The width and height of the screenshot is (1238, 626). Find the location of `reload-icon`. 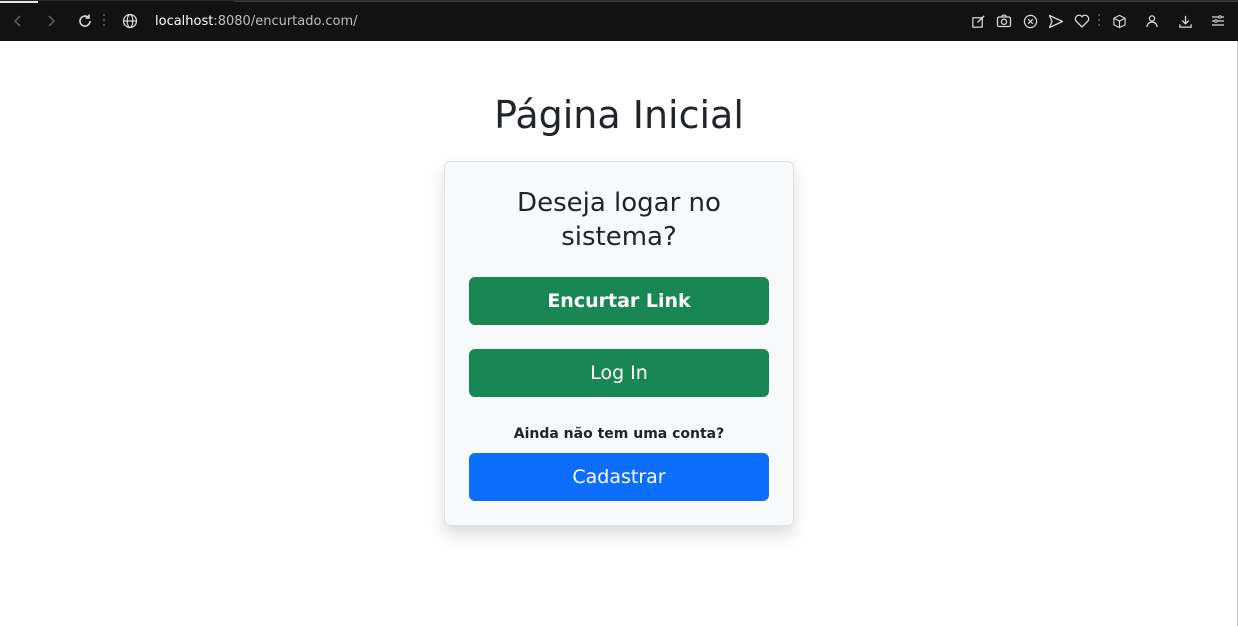

reload-icon is located at coordinates (85, 21).